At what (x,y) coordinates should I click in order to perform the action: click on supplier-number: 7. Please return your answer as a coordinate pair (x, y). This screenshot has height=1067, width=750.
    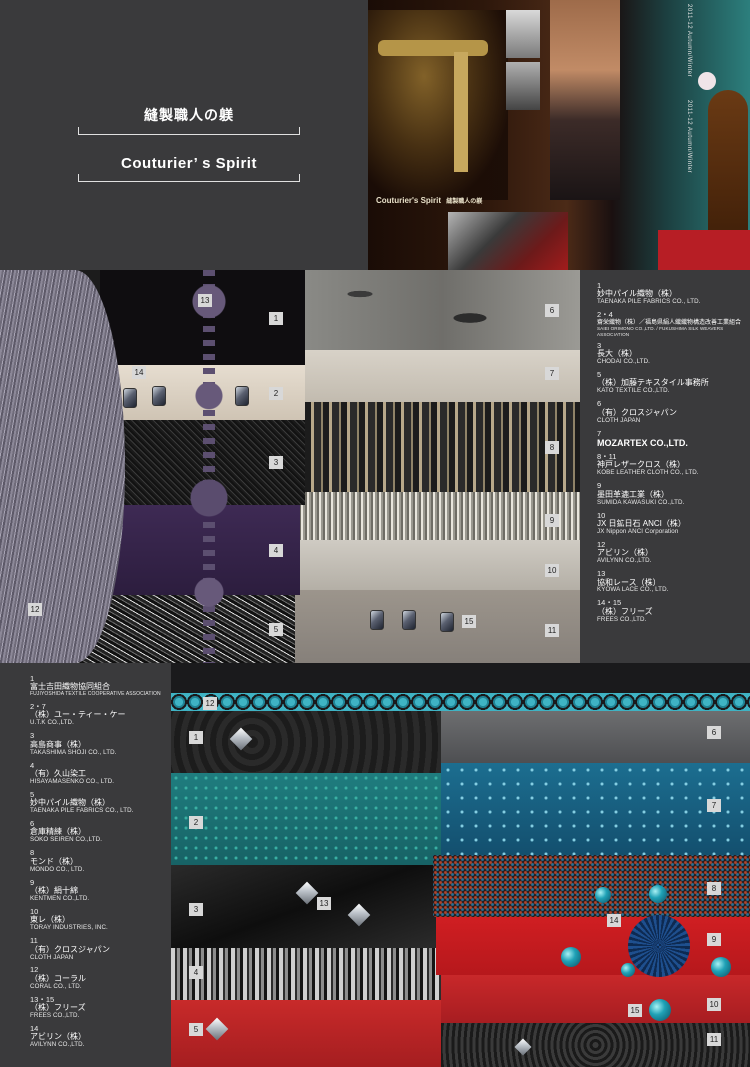
    Looking at the image, I should click on (599, 433).